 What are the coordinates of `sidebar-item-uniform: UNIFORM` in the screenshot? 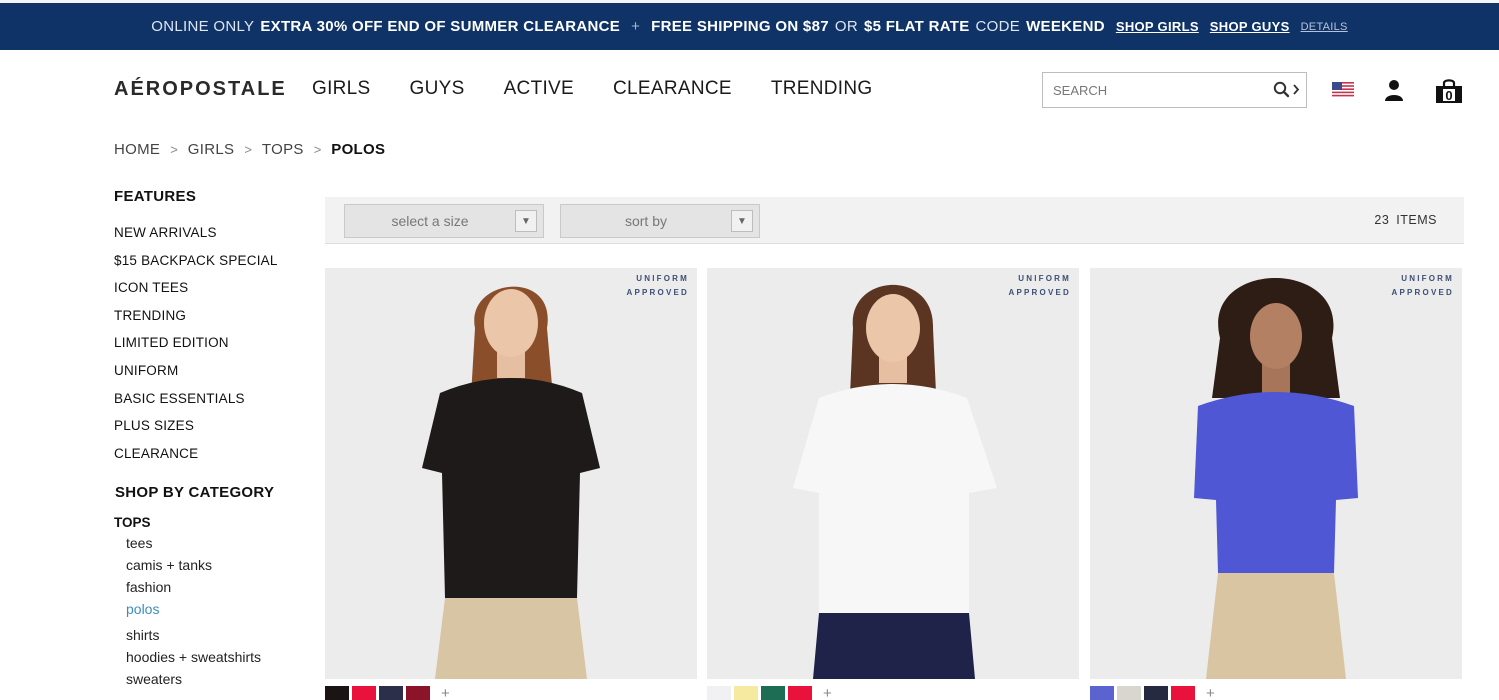 It's located at (209, 371).